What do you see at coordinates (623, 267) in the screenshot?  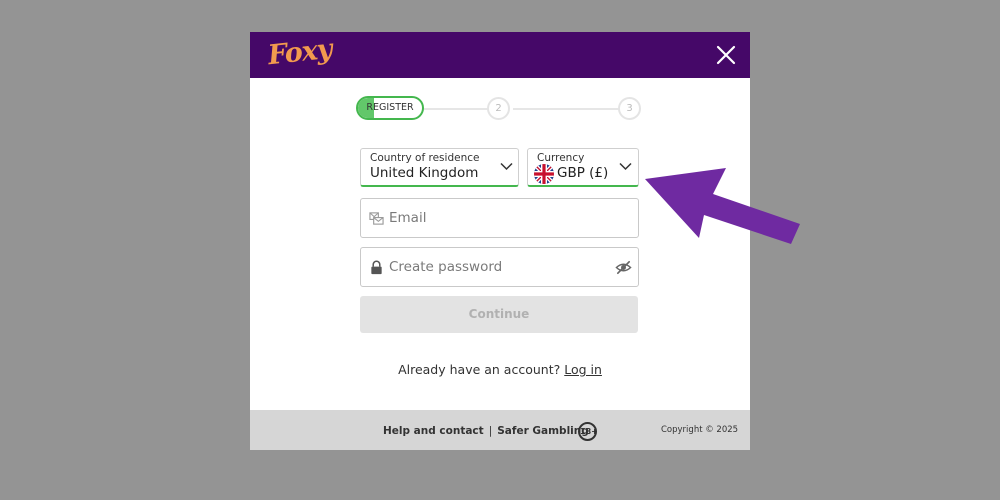 I see `eye-off-icon` at bounding box center [623, 267].